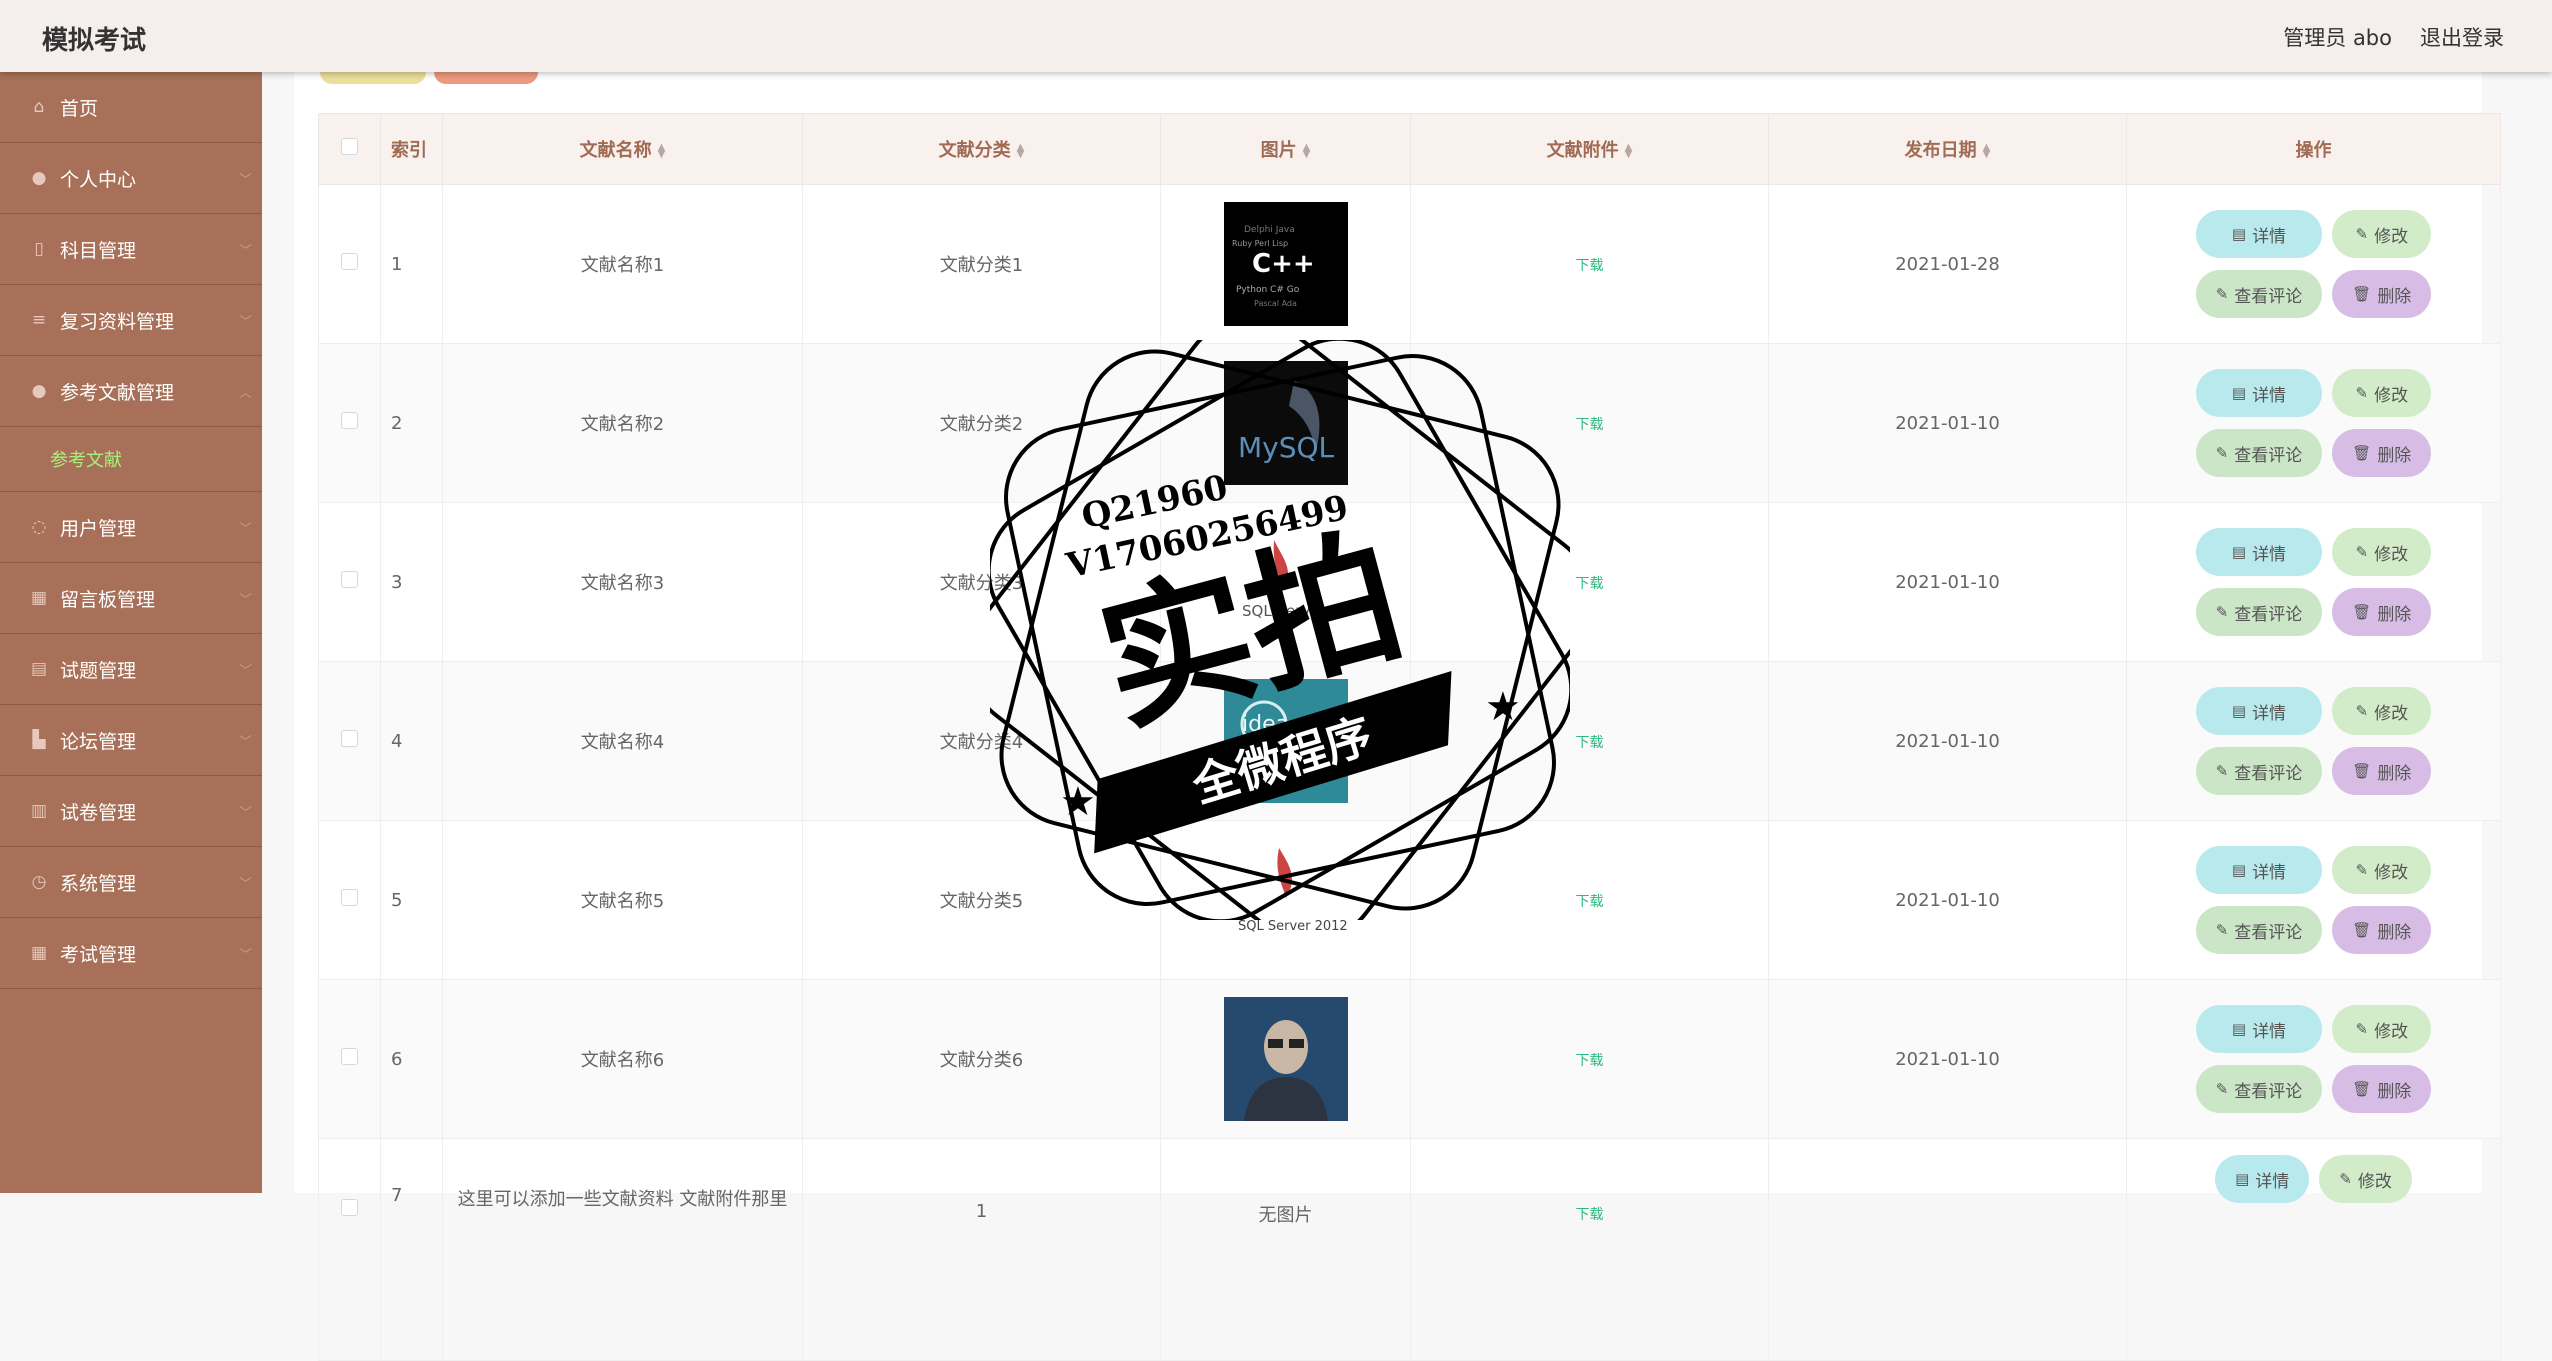 This screenshot has width=2552, height=1361. What do you see at coordinates (39, 598) in the screenshot?
I see `grid-icon: ▦` at bounding box center [39, 598].